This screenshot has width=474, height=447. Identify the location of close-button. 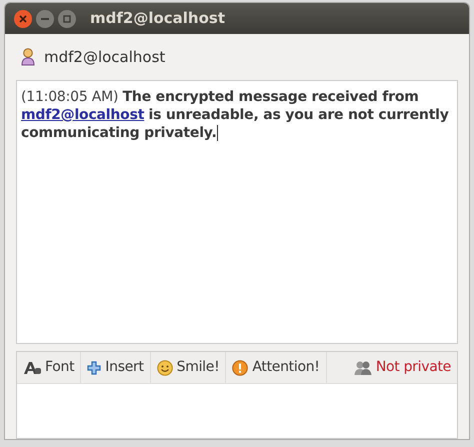
(23, 19).